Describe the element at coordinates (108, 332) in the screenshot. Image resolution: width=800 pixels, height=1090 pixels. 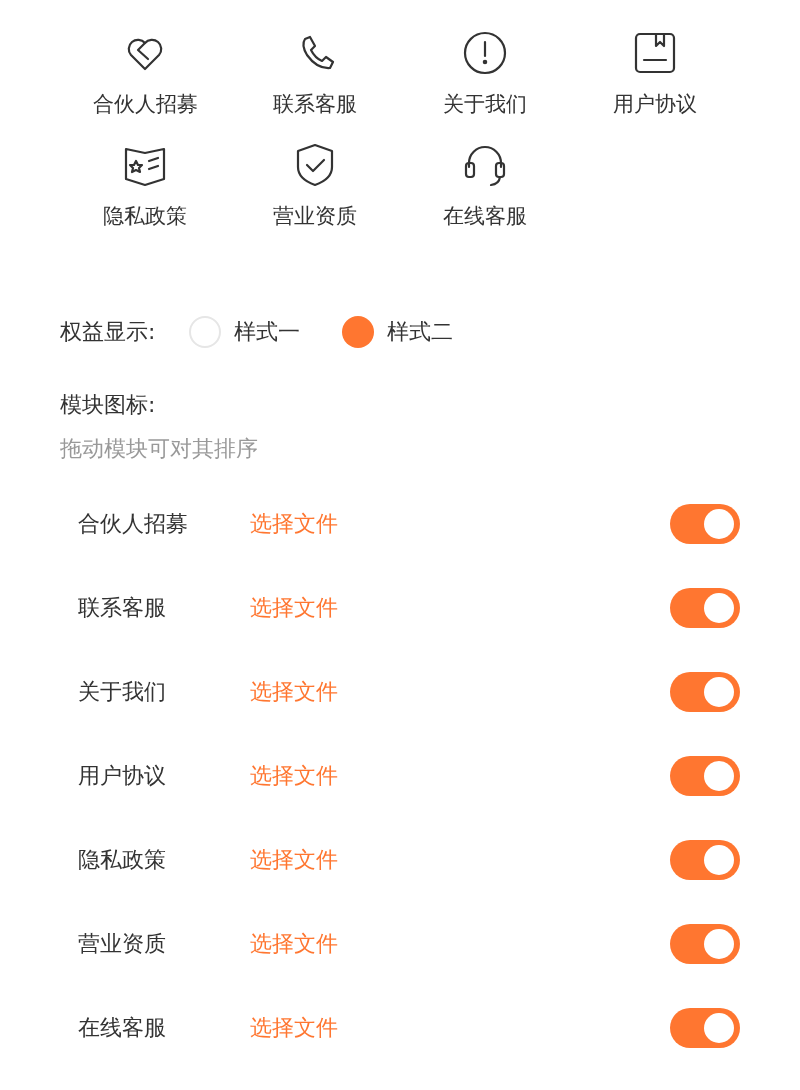
I see `benefit-display-label: 权益显示:` at that location.